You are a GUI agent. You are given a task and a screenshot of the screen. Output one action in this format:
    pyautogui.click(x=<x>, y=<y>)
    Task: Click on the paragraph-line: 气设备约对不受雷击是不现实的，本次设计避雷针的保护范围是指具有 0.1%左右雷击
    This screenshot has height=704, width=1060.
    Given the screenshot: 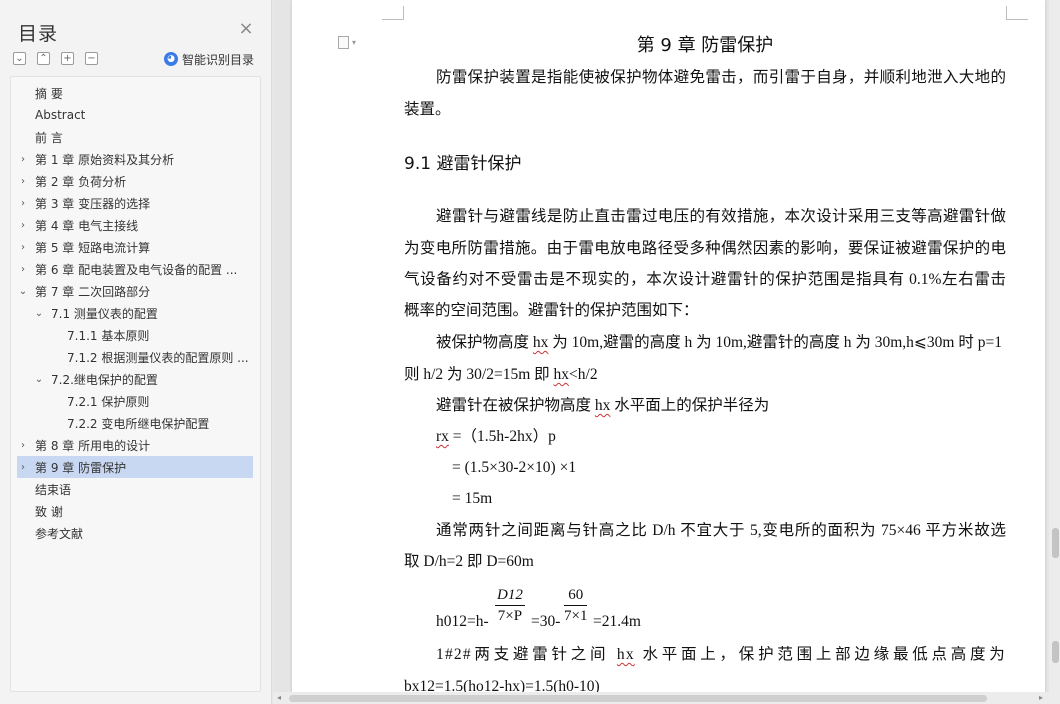 What is the action you would take?
    pyautogui.click(x=705, y=279)
    